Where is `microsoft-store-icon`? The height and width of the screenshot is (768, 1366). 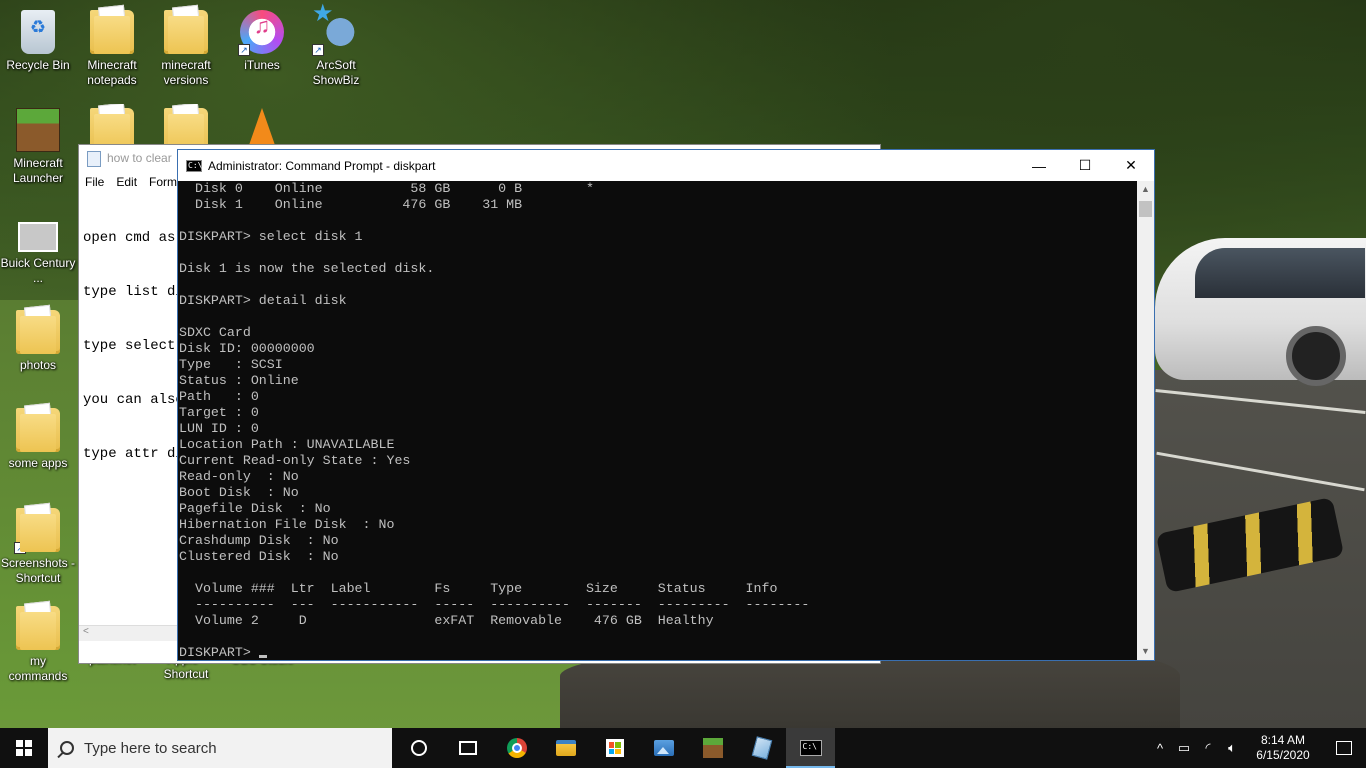
microsoft-store-icon is located at coordinates (614, 748).